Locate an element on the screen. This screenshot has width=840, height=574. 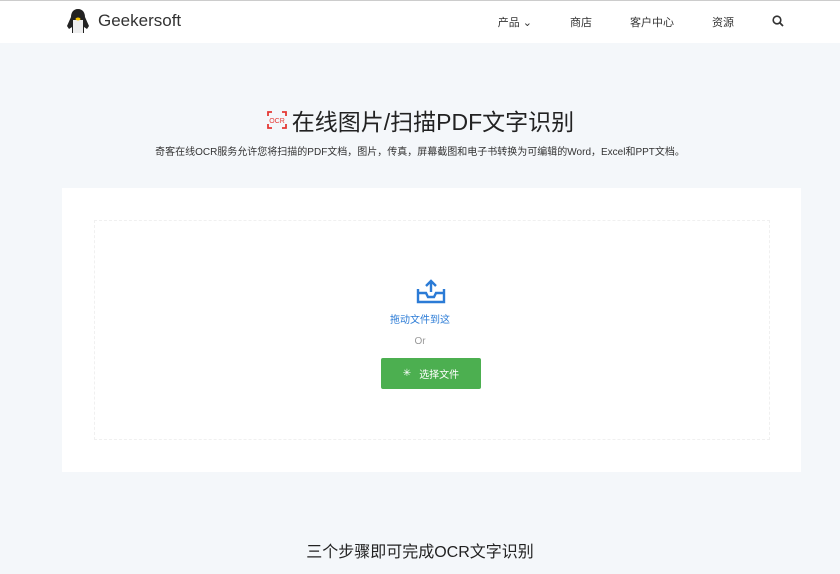
nav-products: 产品 ⌄ is located at coordinates (515, 22).